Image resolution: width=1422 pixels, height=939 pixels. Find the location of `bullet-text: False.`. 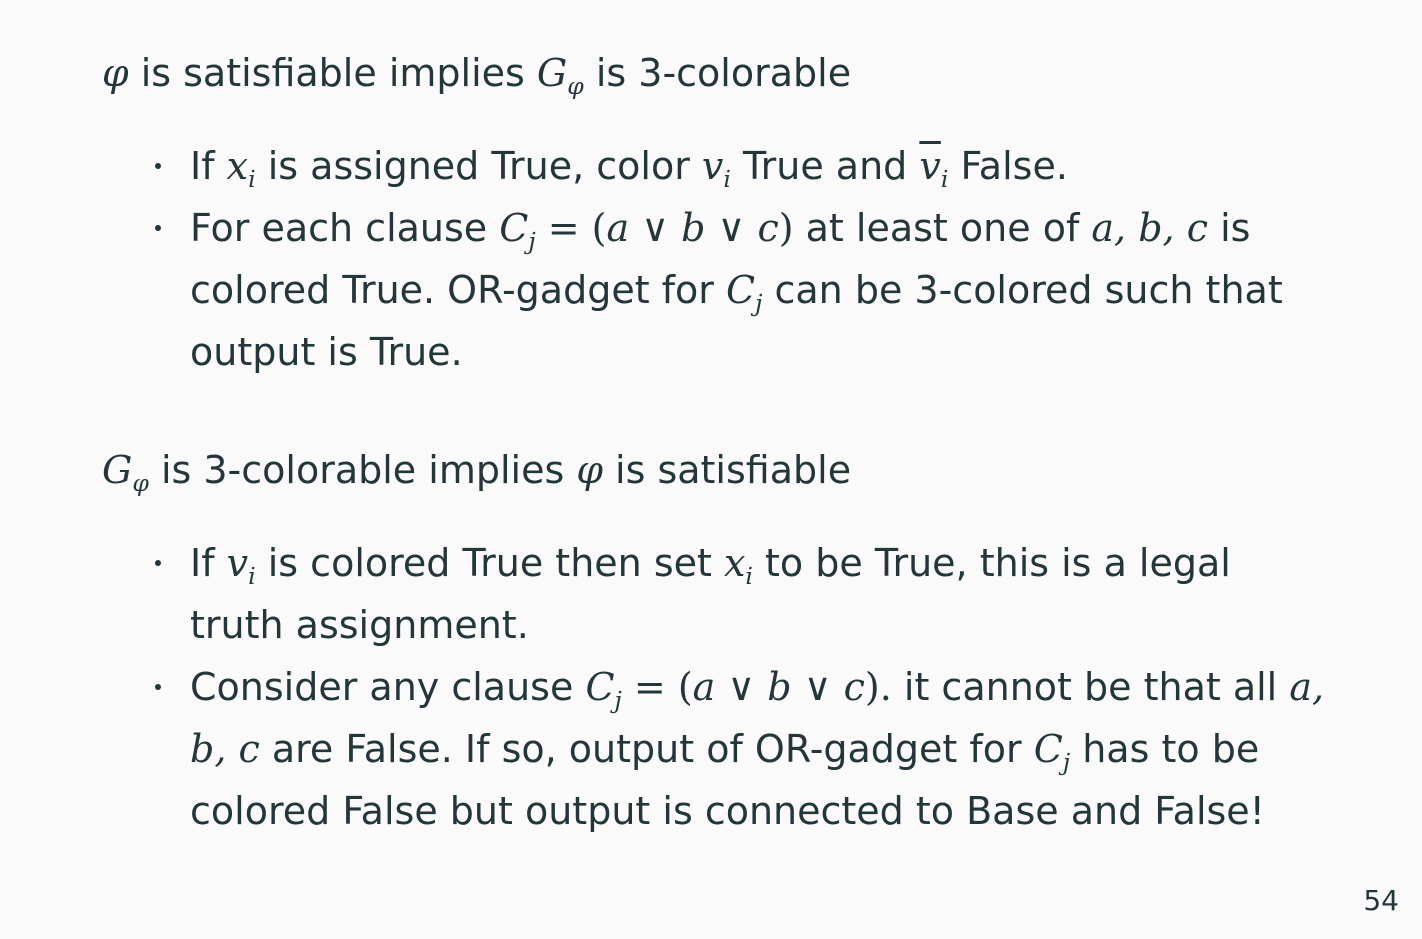

bullet-text: False. is located at coordinates (1008, 166).